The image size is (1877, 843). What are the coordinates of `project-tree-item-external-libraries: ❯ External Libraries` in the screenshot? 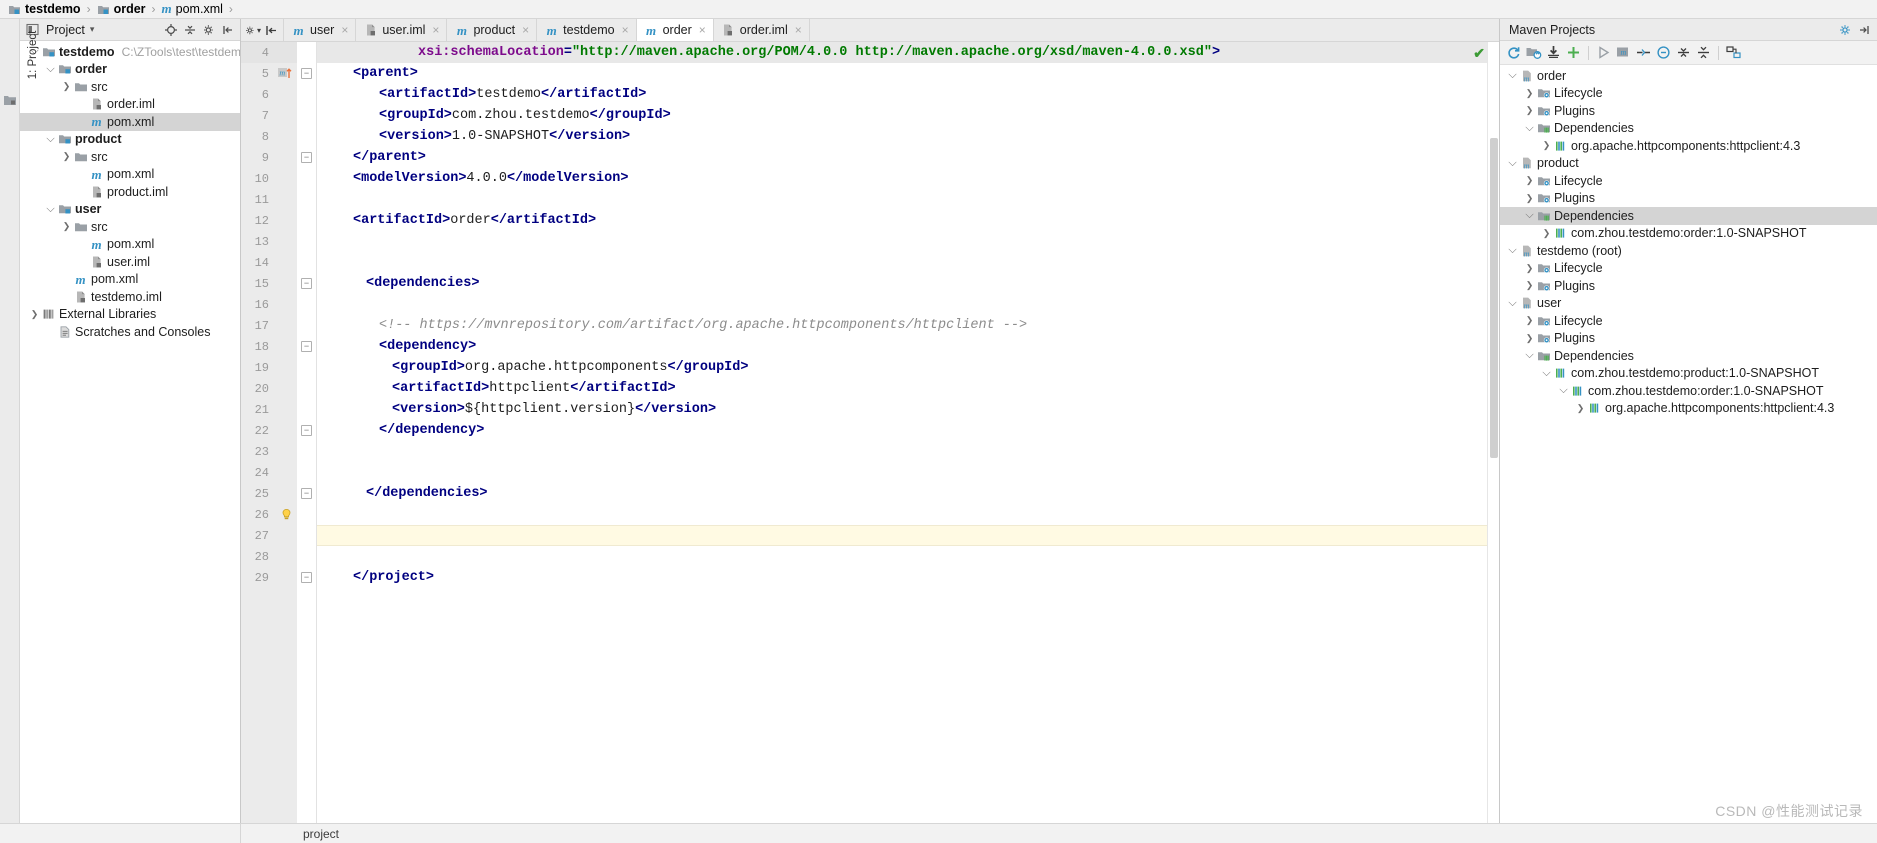 It's located at (130, 315).